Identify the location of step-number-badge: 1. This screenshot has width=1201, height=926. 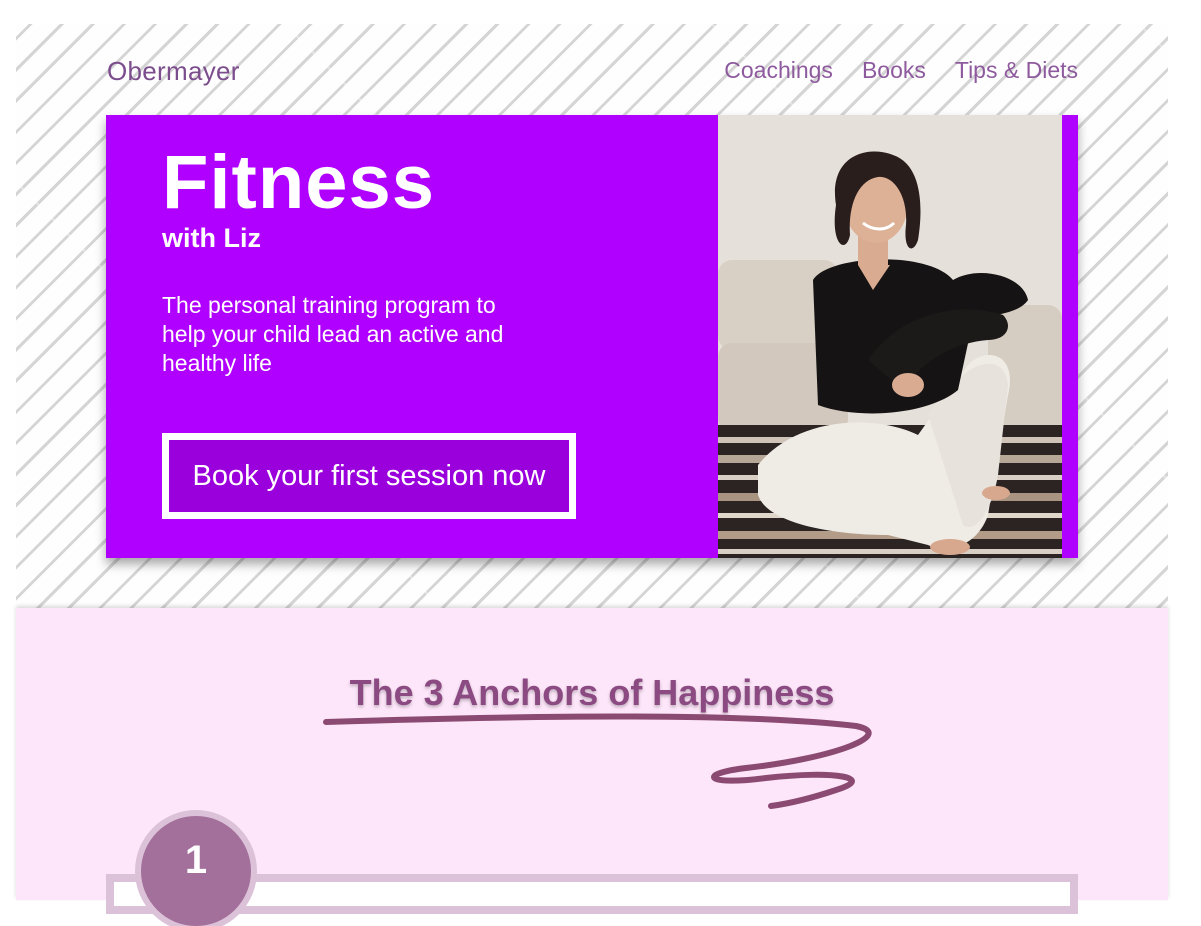
(196, 871).